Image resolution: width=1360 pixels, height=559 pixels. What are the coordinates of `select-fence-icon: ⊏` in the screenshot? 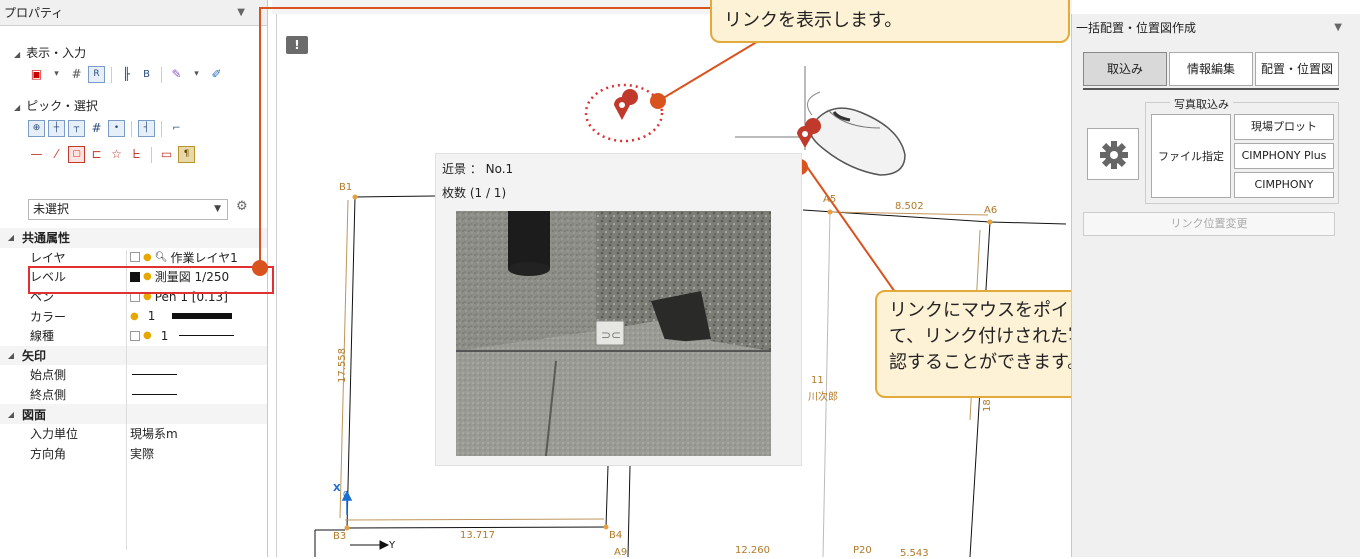 It's located at (96, 154).